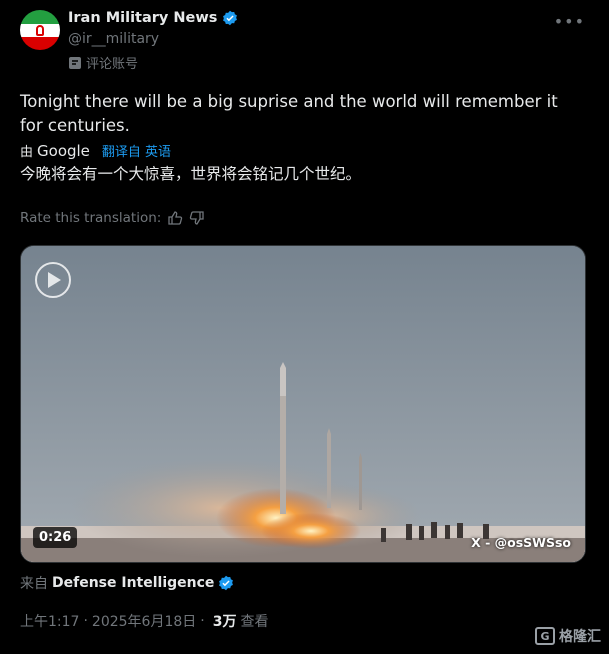  I want to click on author-name-row: Iran Military News, so click(153, 18).